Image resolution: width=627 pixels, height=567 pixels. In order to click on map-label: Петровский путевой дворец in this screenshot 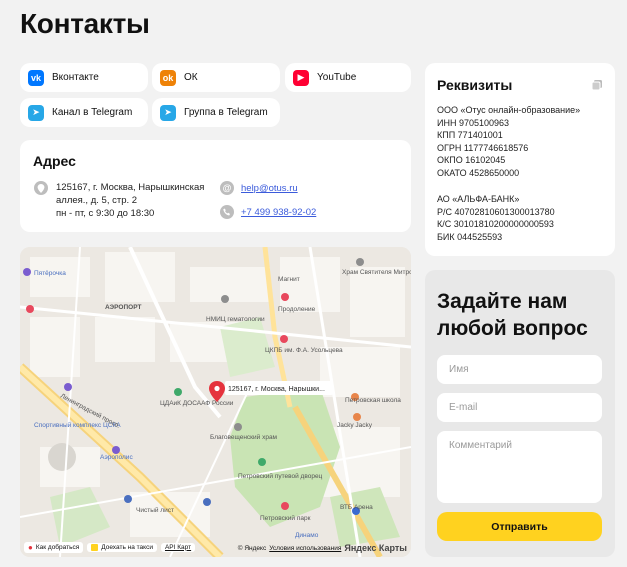, I will do `click(280, 476)`.